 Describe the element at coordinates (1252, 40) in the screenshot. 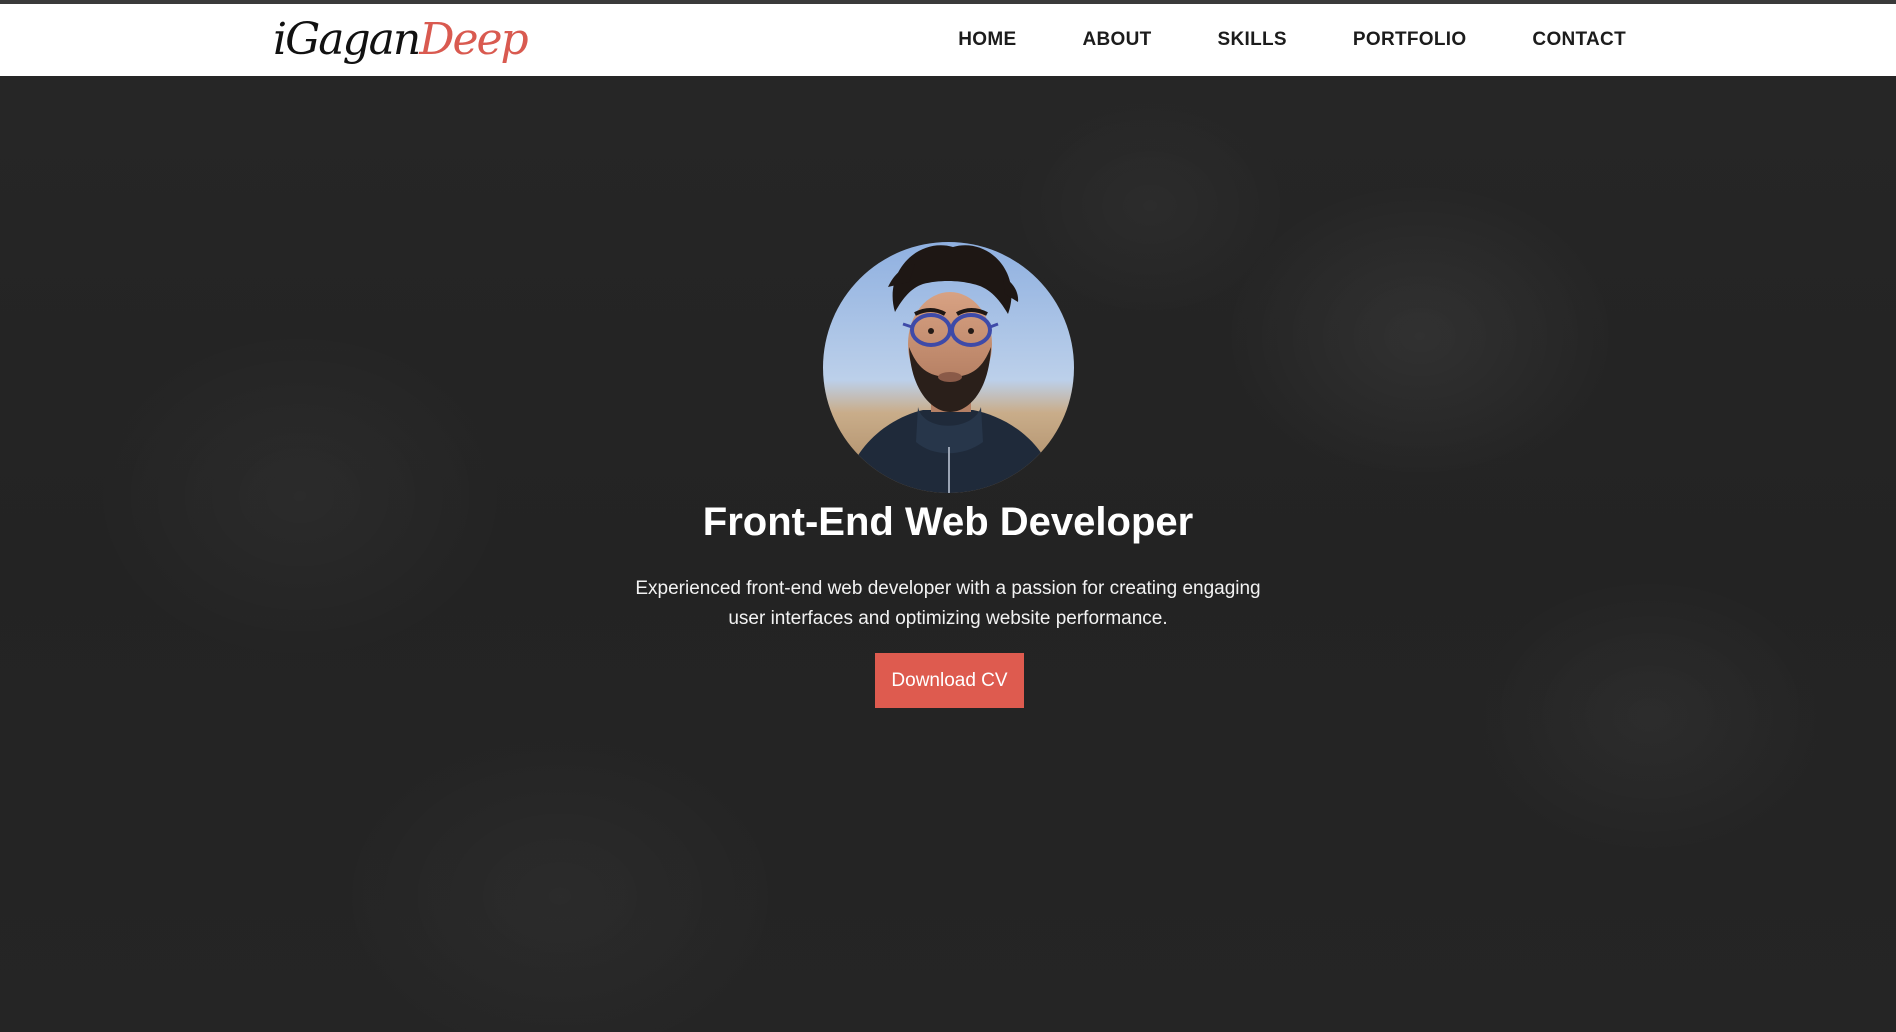

I see `nav-link-skills: SKILLS` at that location.